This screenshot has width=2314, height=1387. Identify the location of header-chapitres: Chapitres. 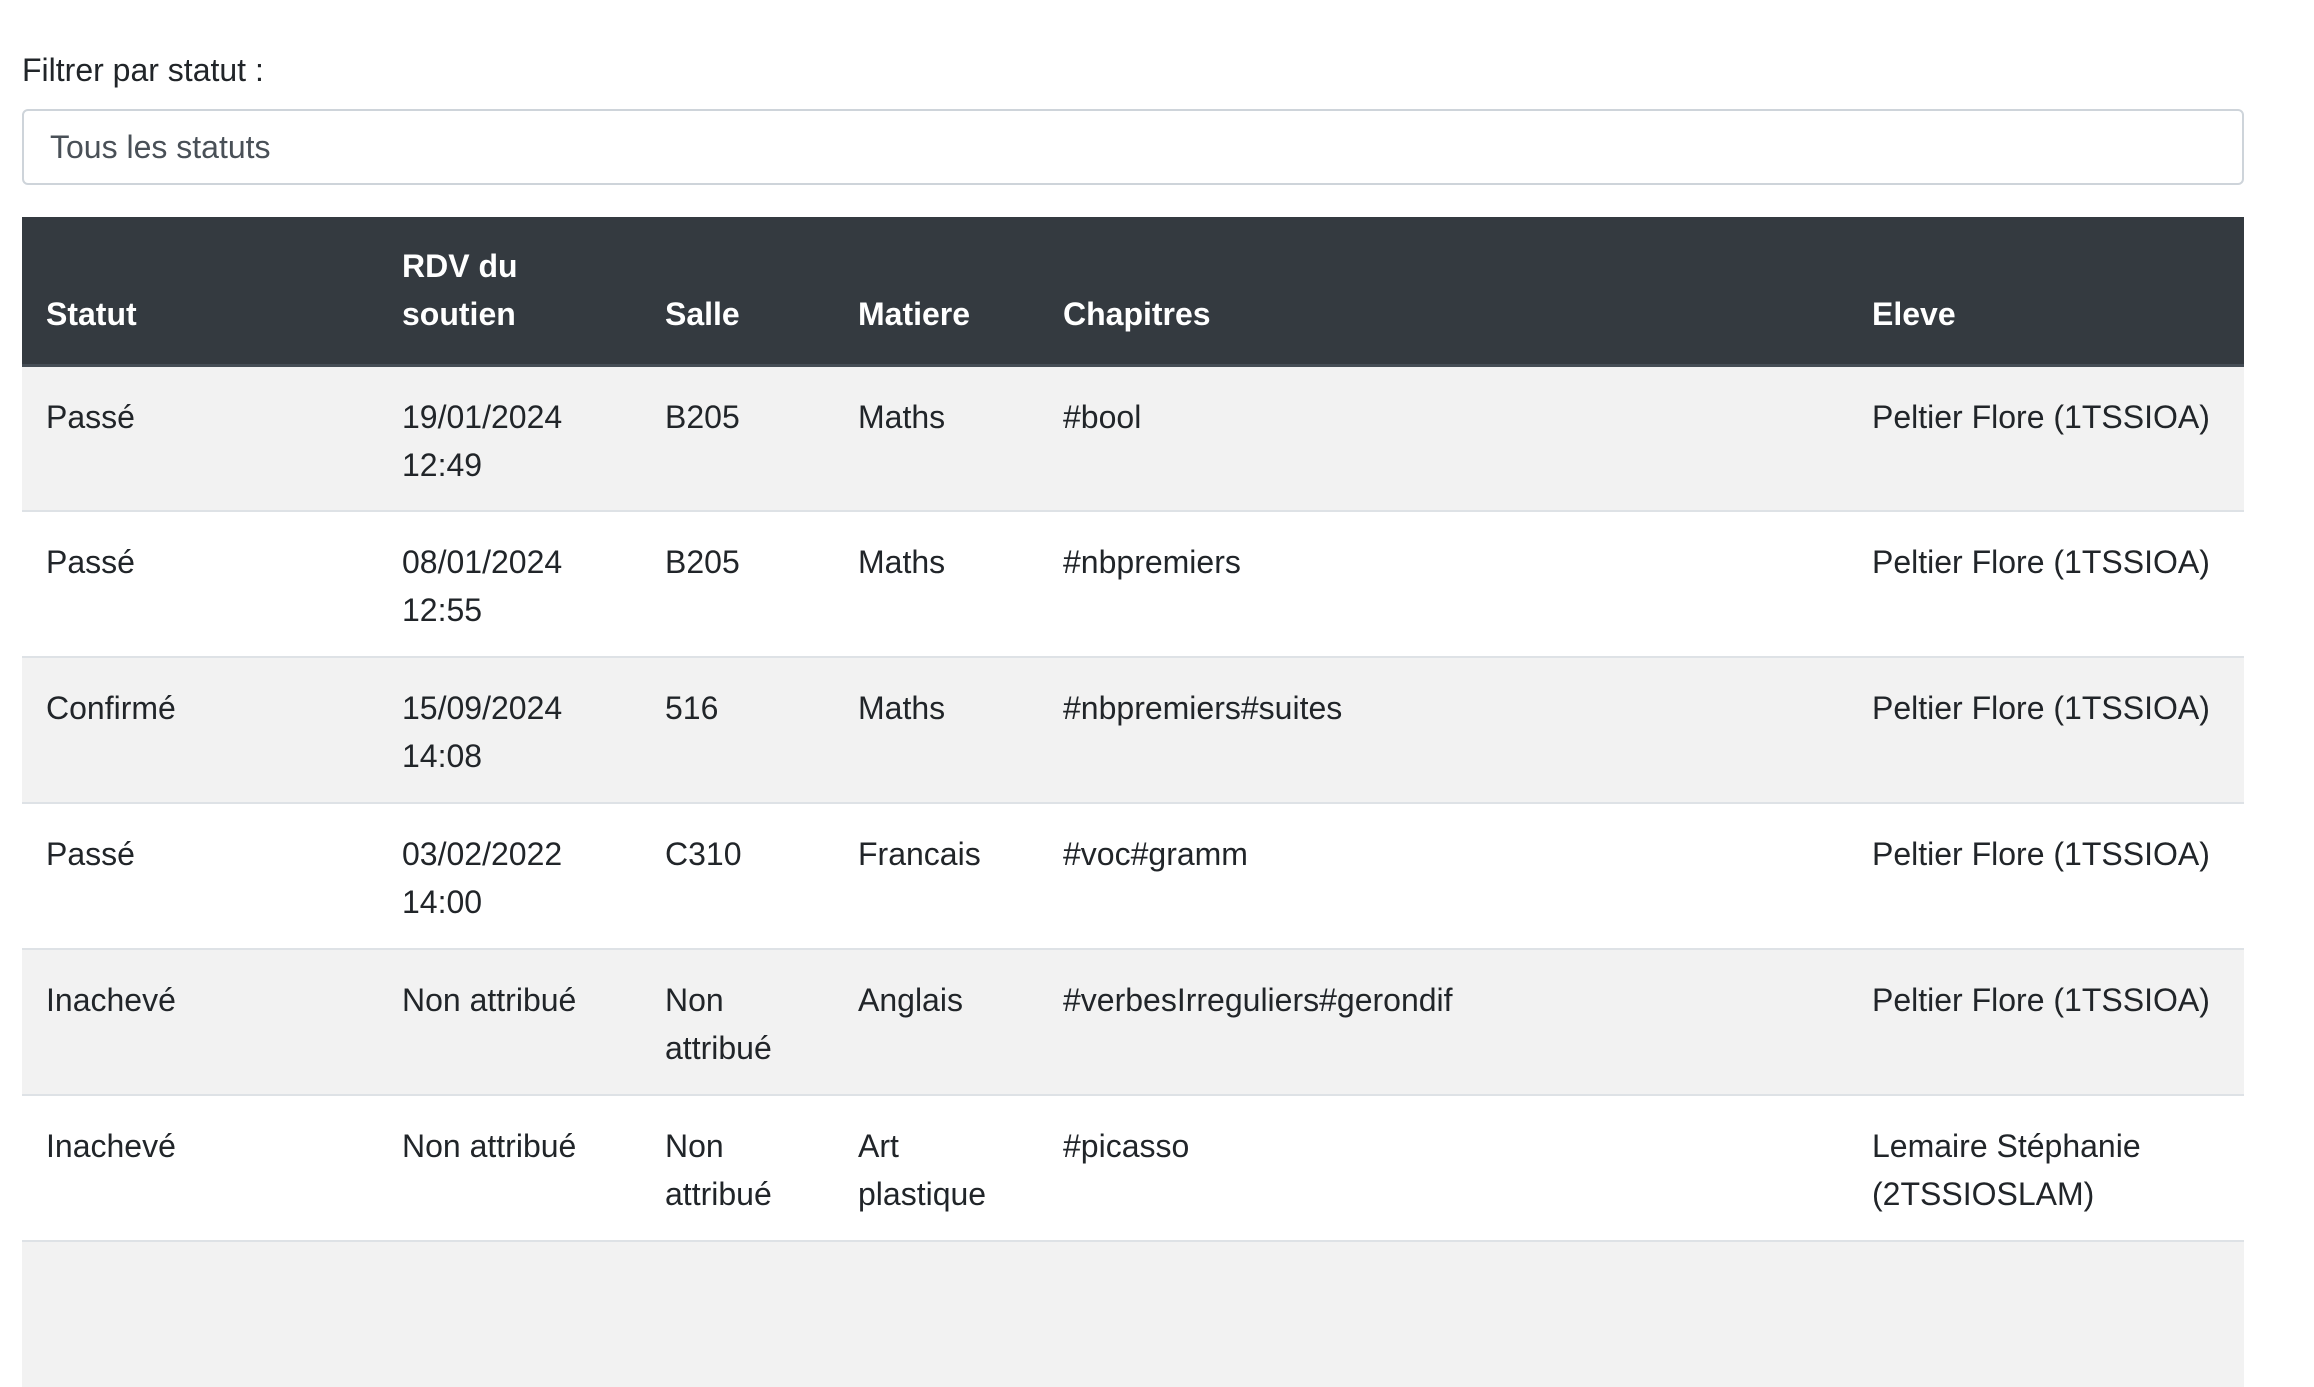
(1443, 292).